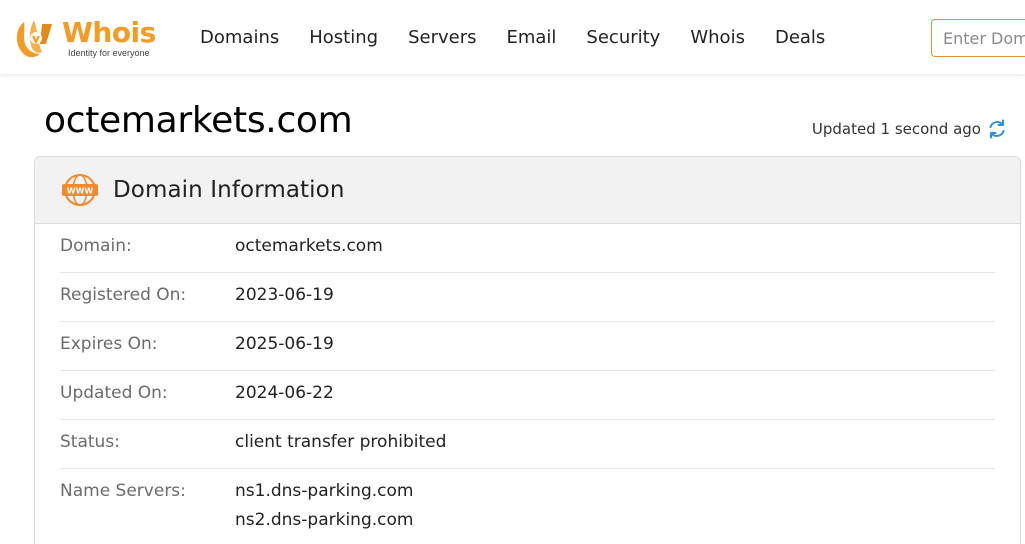 The height and width of the screenshot is (544, 1025). What do you see at coordinates (623, 37) in the screenshot?
I see `nav-item-security: Security` at bounding box center [623, 37].